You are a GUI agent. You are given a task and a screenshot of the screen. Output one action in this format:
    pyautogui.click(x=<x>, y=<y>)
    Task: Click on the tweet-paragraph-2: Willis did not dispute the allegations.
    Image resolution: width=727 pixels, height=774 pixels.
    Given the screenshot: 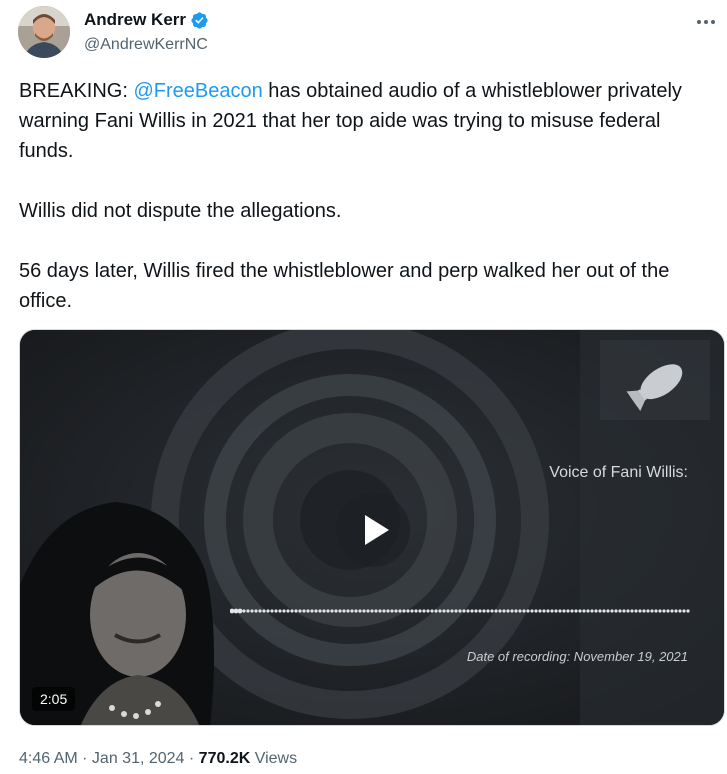 What is the action you would take?
    pyautogui.click(x=180, y=211)
    